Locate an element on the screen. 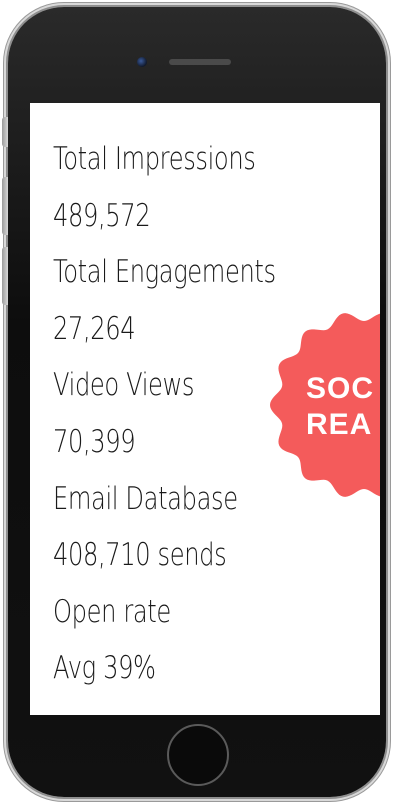  social-badge: SOC REA is located at coordinates (322, 405).